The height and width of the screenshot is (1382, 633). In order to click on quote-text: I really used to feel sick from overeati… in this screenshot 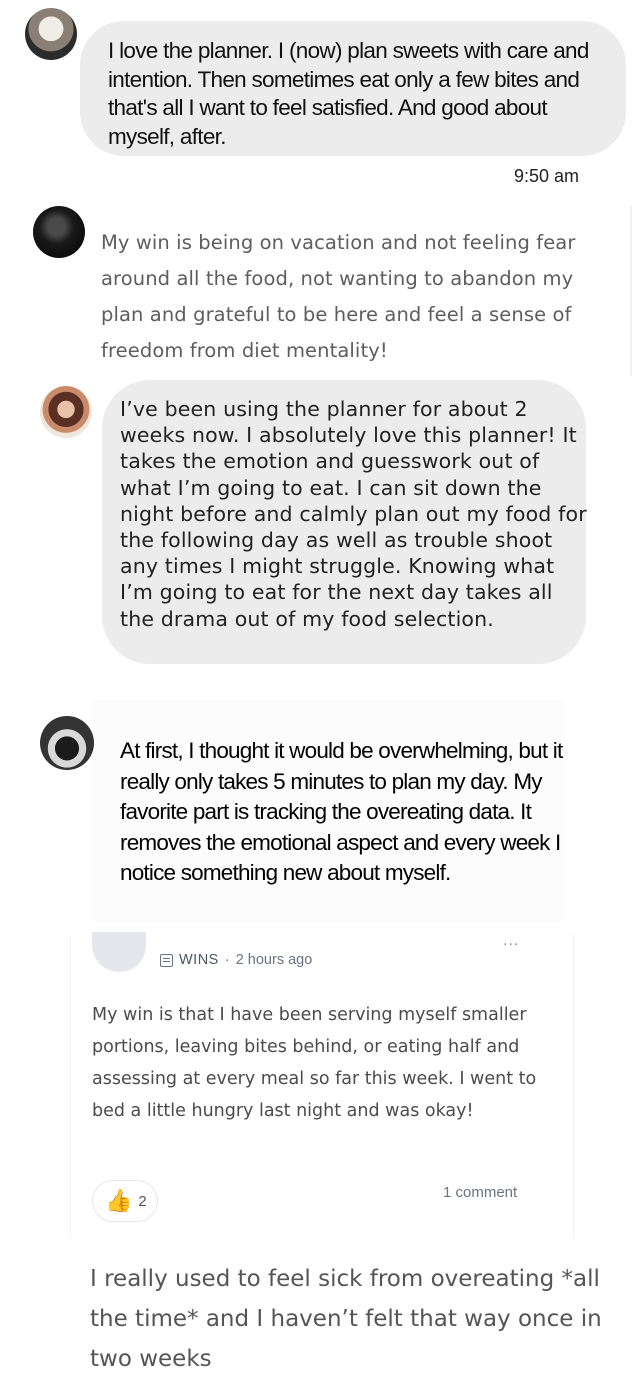, I will do `click(346, 1319)`.